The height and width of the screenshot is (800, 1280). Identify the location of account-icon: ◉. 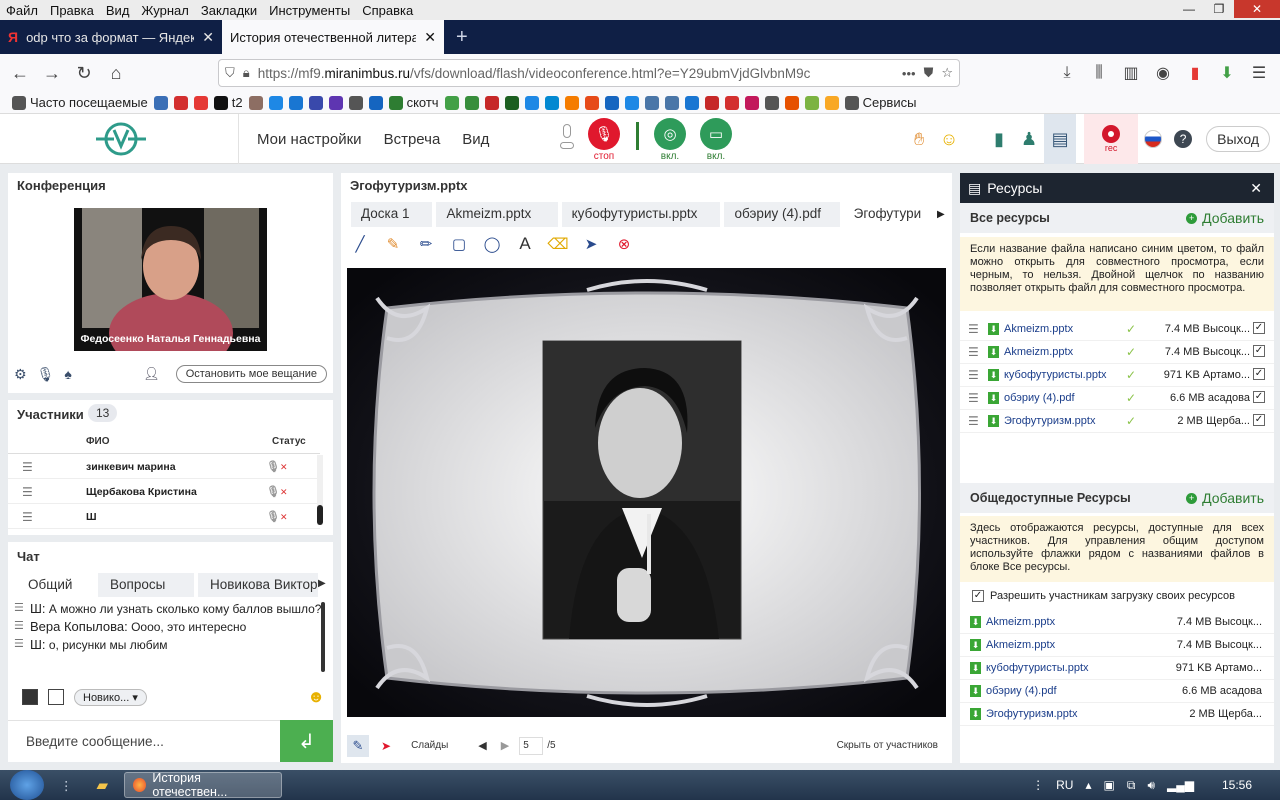
(1163, 73).